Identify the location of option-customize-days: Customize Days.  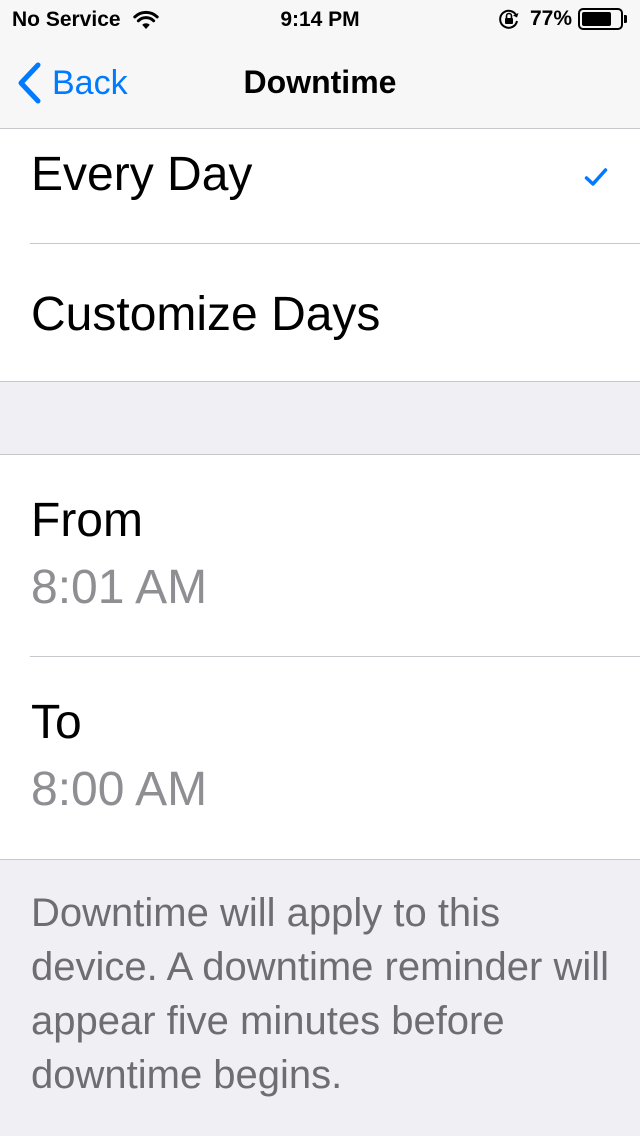
(320, 312).